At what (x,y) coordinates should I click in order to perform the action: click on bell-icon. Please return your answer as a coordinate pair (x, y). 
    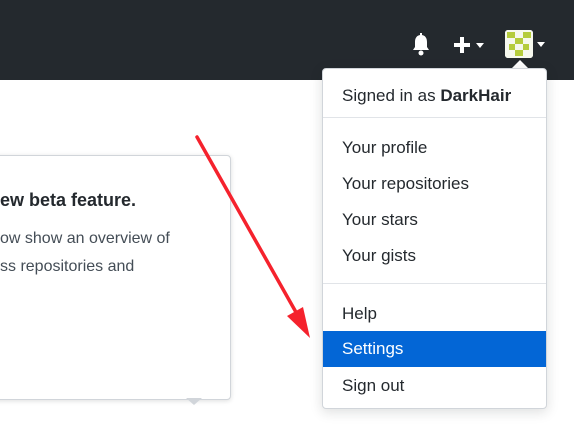
    Looking at the image, I should click on (421, 44).